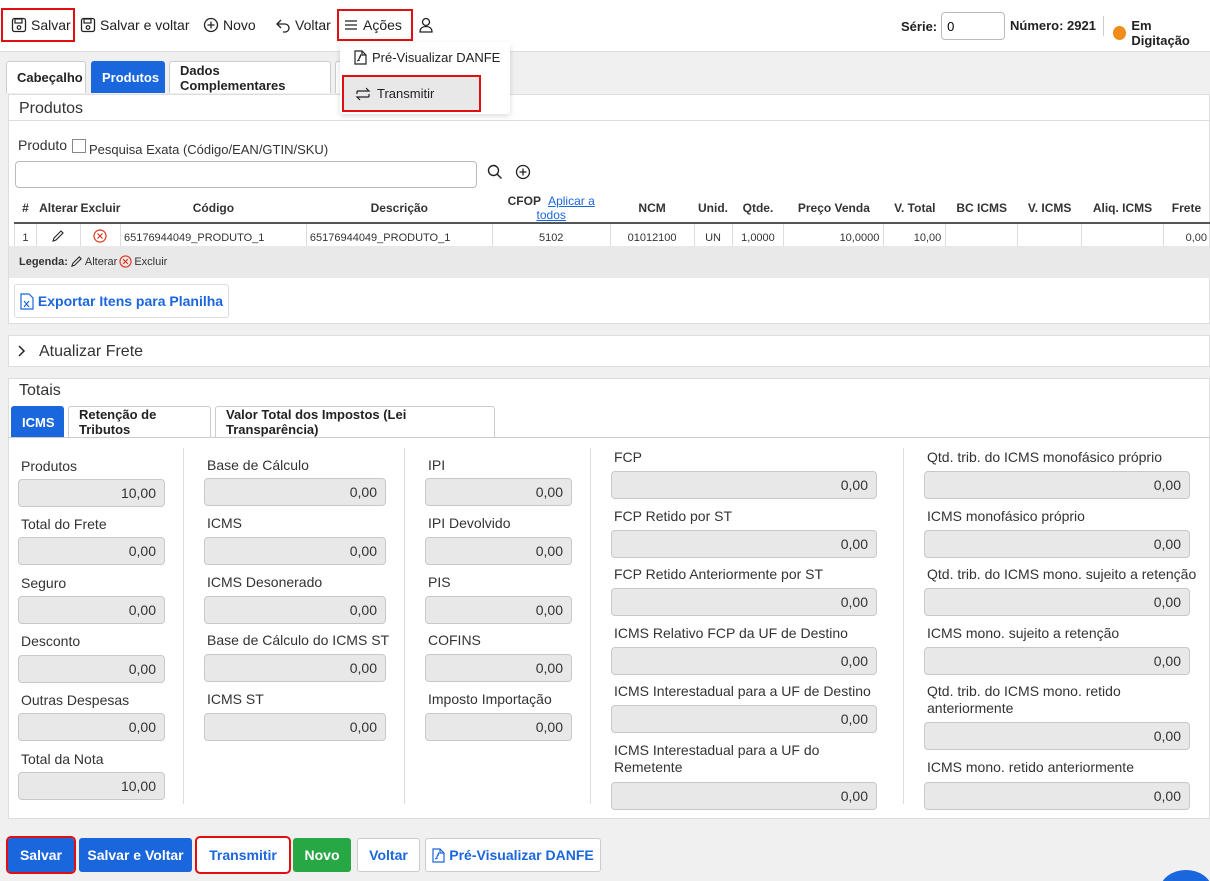  I want to click on fcp-value: 0,00, so click(744, 485).